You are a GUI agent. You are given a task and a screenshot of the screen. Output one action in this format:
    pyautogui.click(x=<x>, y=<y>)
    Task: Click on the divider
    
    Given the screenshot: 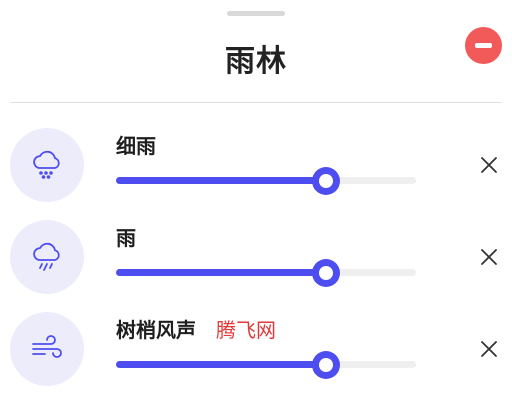 What is the action you would take?
    pyautogui.click(x=256, y=102)
    